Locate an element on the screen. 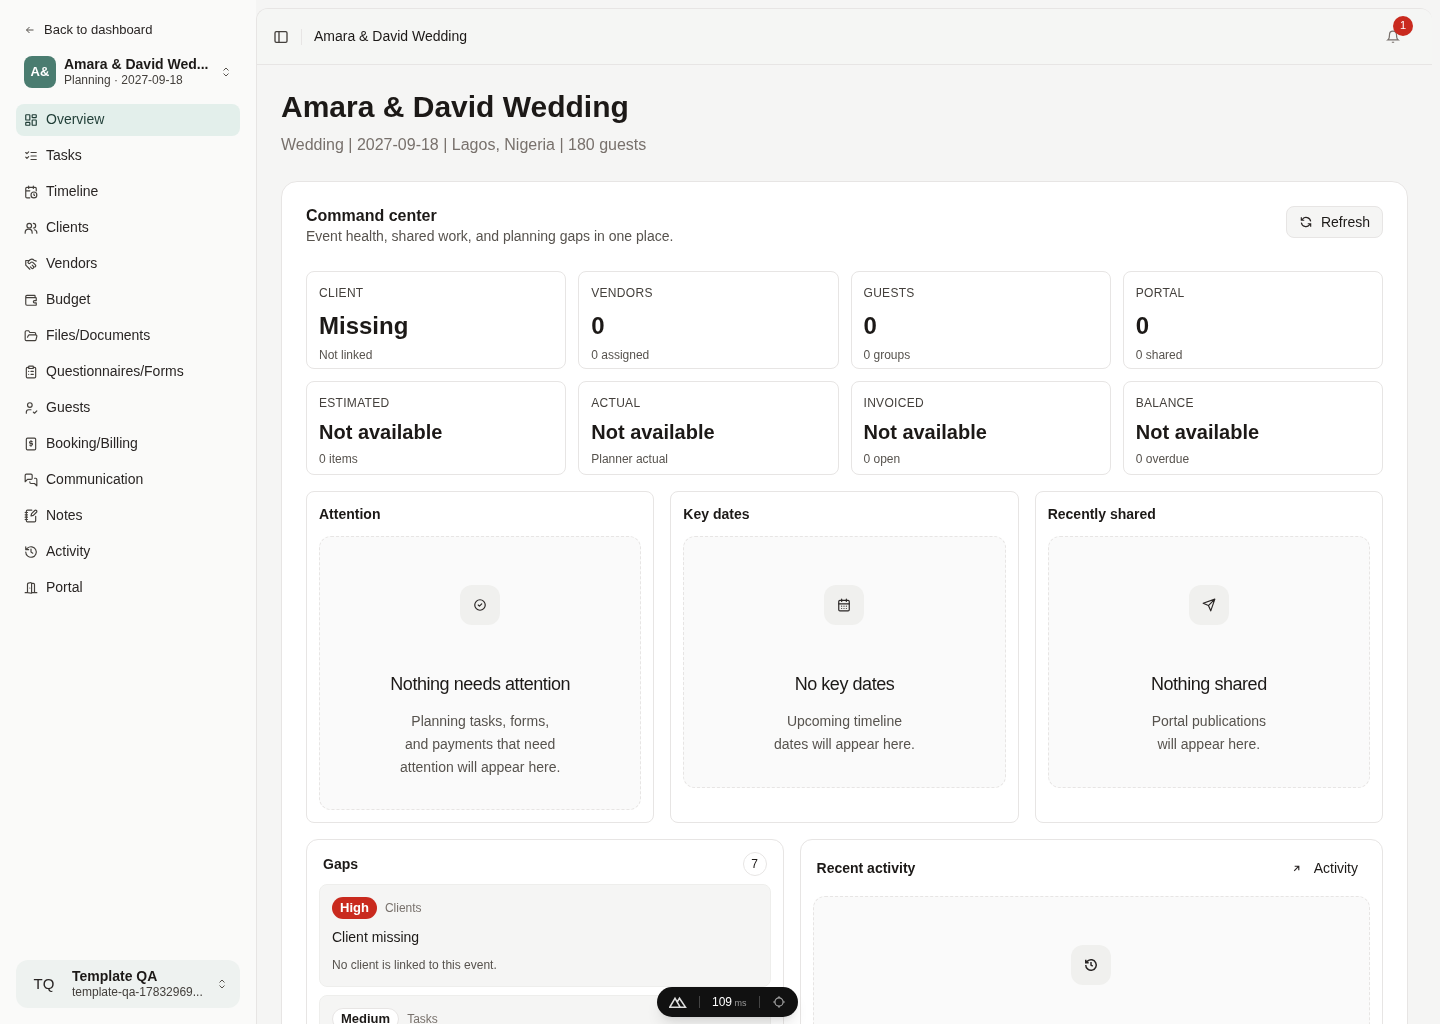  nav-item: Portal is located at coordinates (128, 587).